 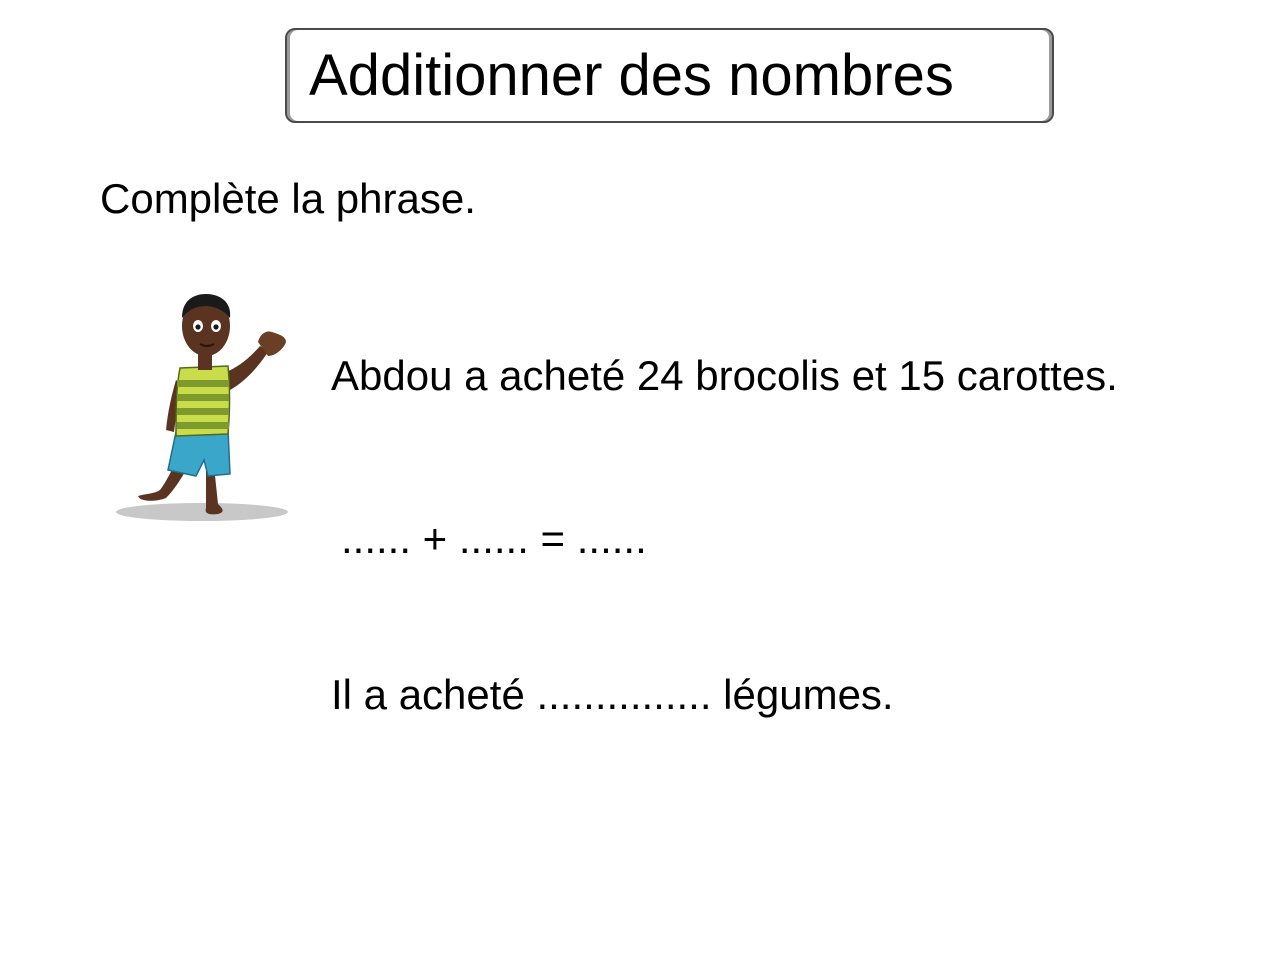 I want to click on title-box: Additionner des nombres, so click(x=669, y=75).